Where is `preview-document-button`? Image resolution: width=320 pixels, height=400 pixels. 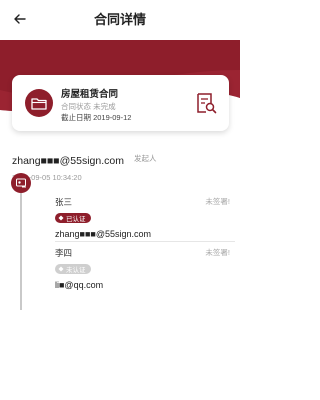 preview-document-button is located at coordinates (206, 103).